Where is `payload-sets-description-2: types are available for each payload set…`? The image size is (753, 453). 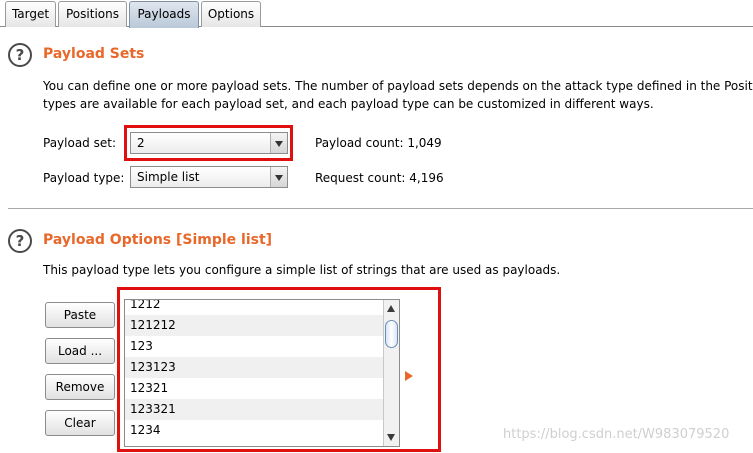 payload-sets-description-2: types are available for each payload set… is located at coordinates (348, 104).